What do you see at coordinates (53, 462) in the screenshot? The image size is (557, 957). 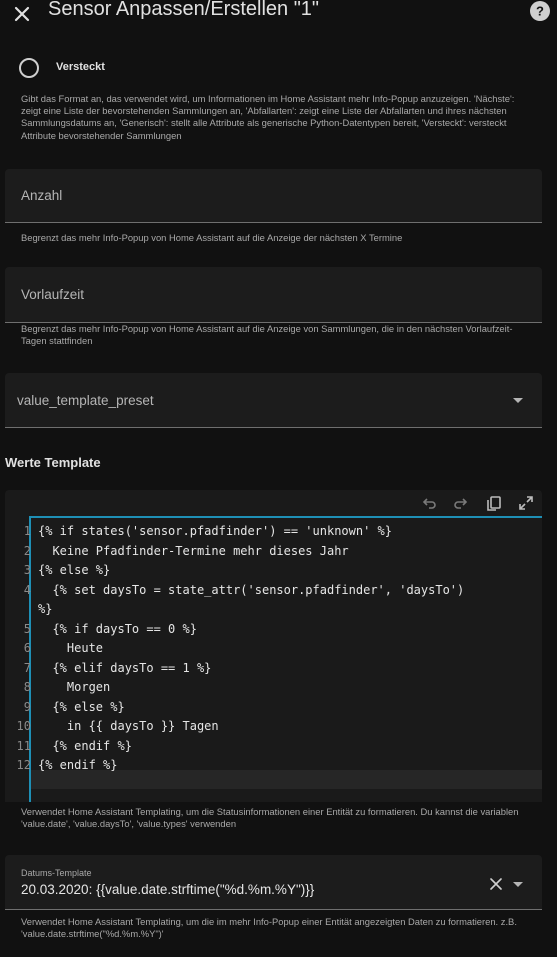 I see `template-section-title: Werte Template` at bounding box center [53, 462].